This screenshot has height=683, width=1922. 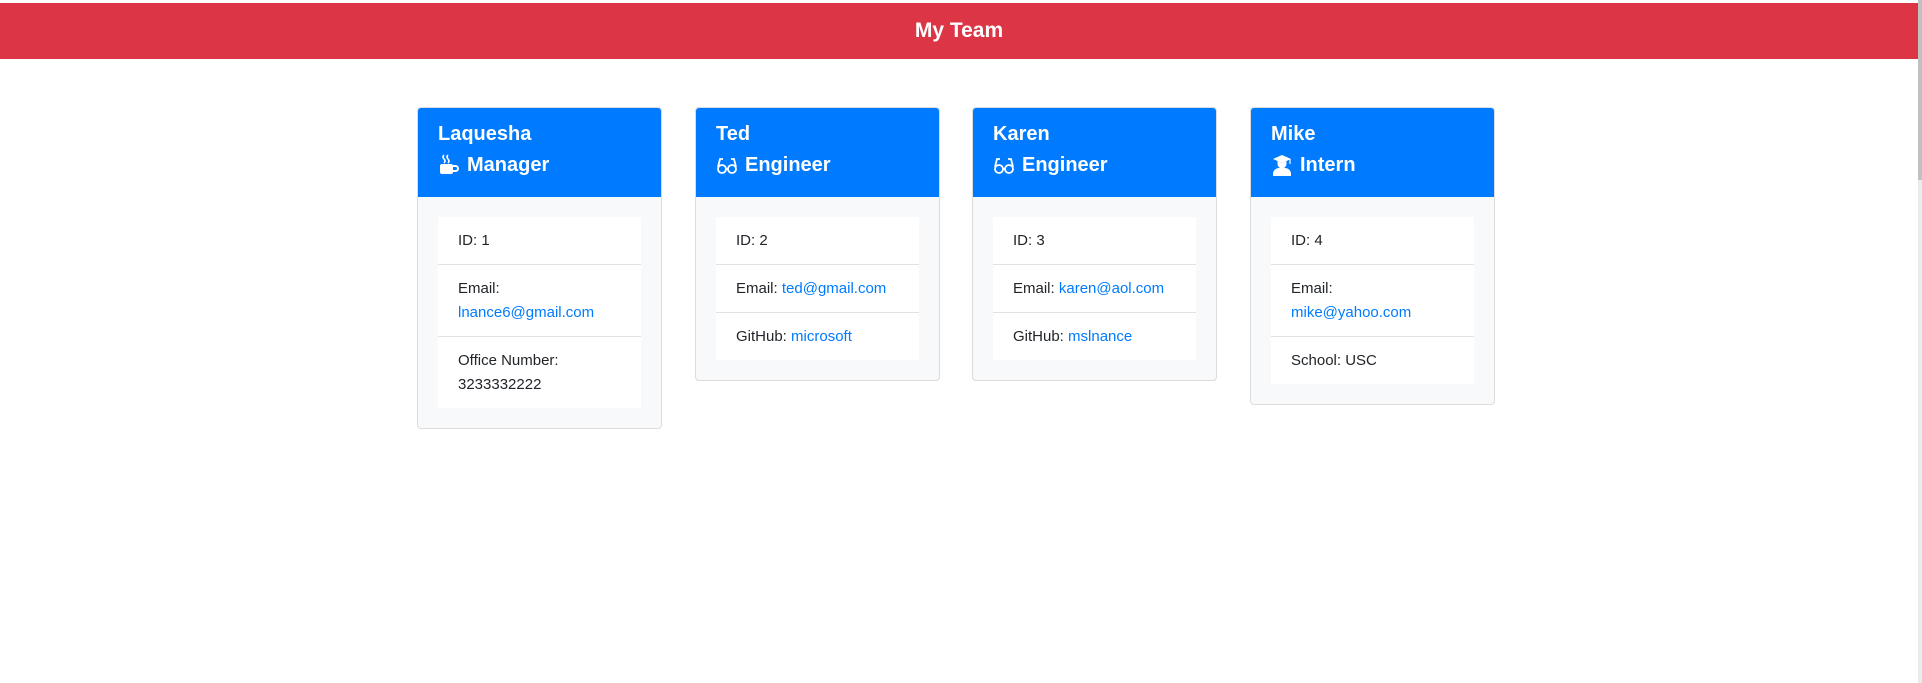 I want to click on email-row: Email: karen@aol.com, so click(x=1094, y=288).